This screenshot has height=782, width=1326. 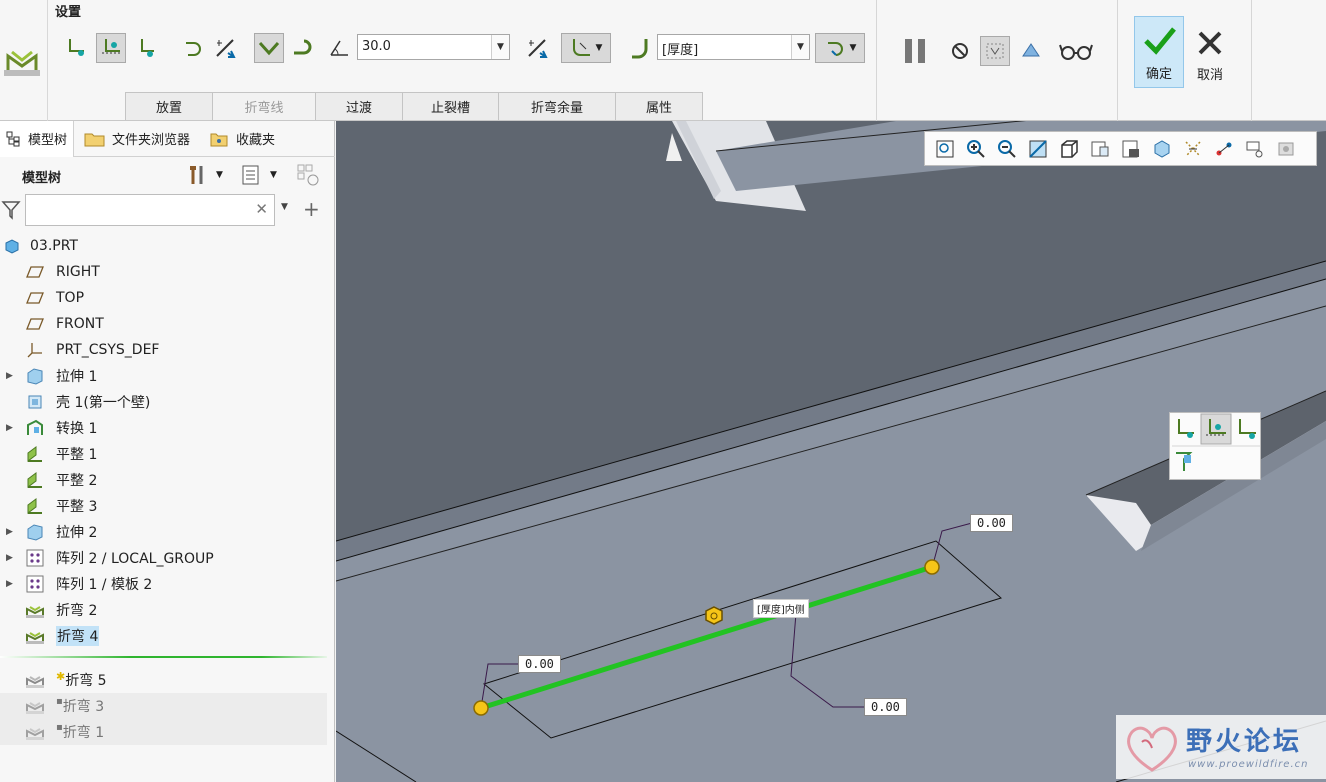 What do you see at coordinates (59, 701) in the screenshot?
I see `insert-marker-icon: ▪` at bounding box center [59, 701].